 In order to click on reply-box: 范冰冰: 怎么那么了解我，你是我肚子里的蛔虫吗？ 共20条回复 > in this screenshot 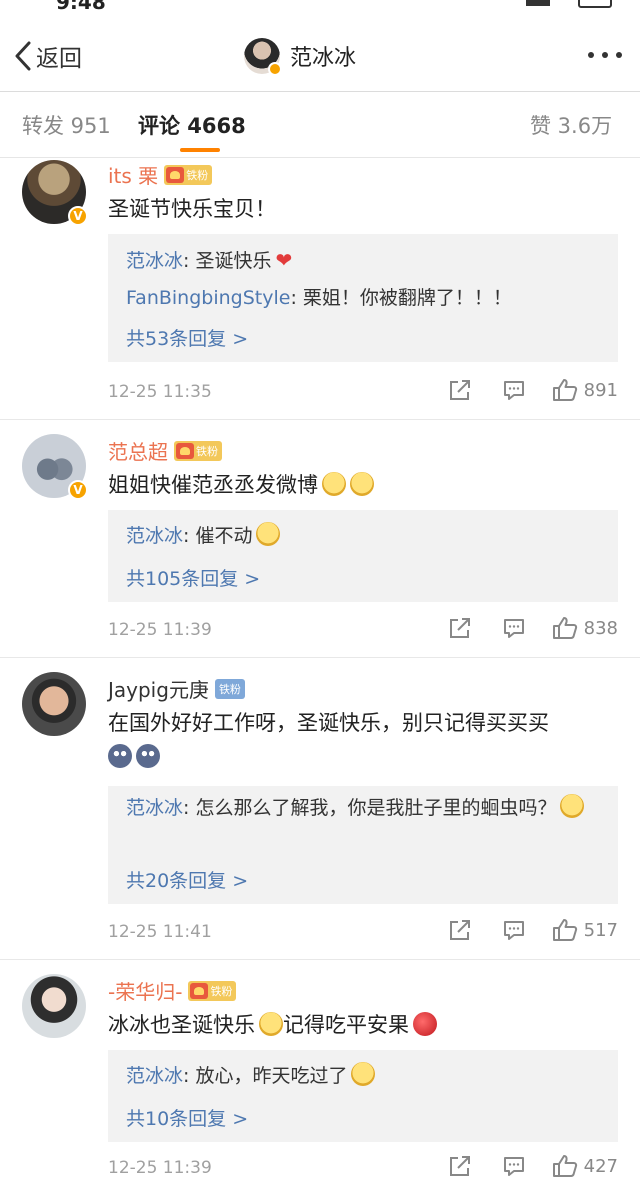, I will do `click(363, 845)`.